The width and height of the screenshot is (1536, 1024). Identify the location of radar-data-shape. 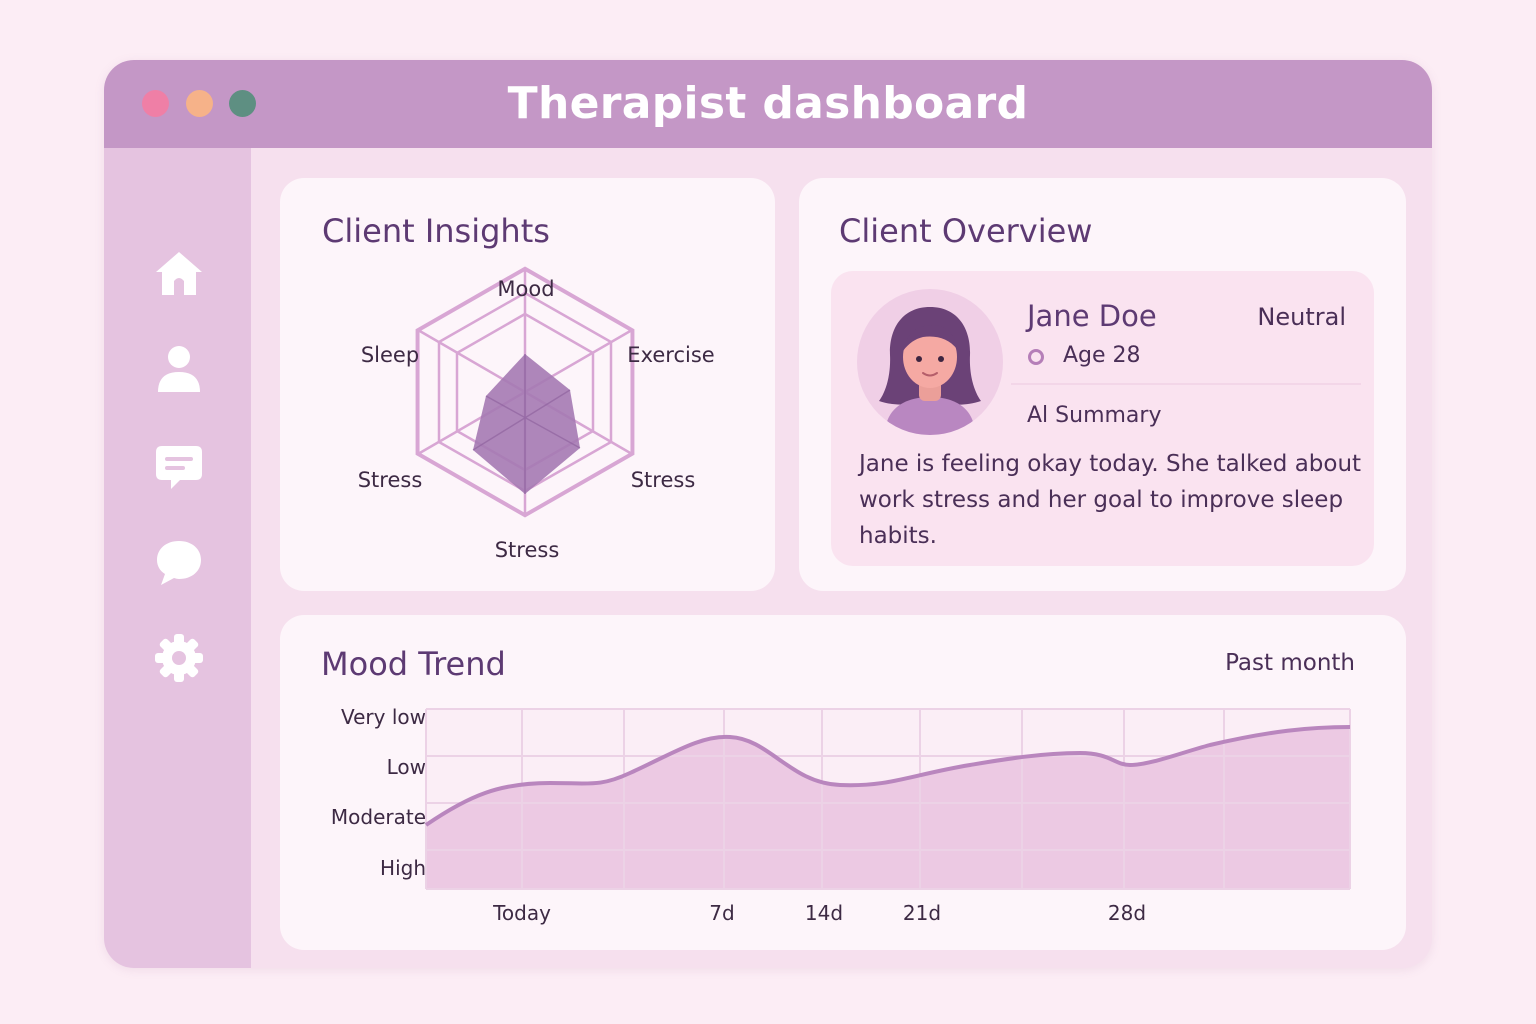
(526, 424).